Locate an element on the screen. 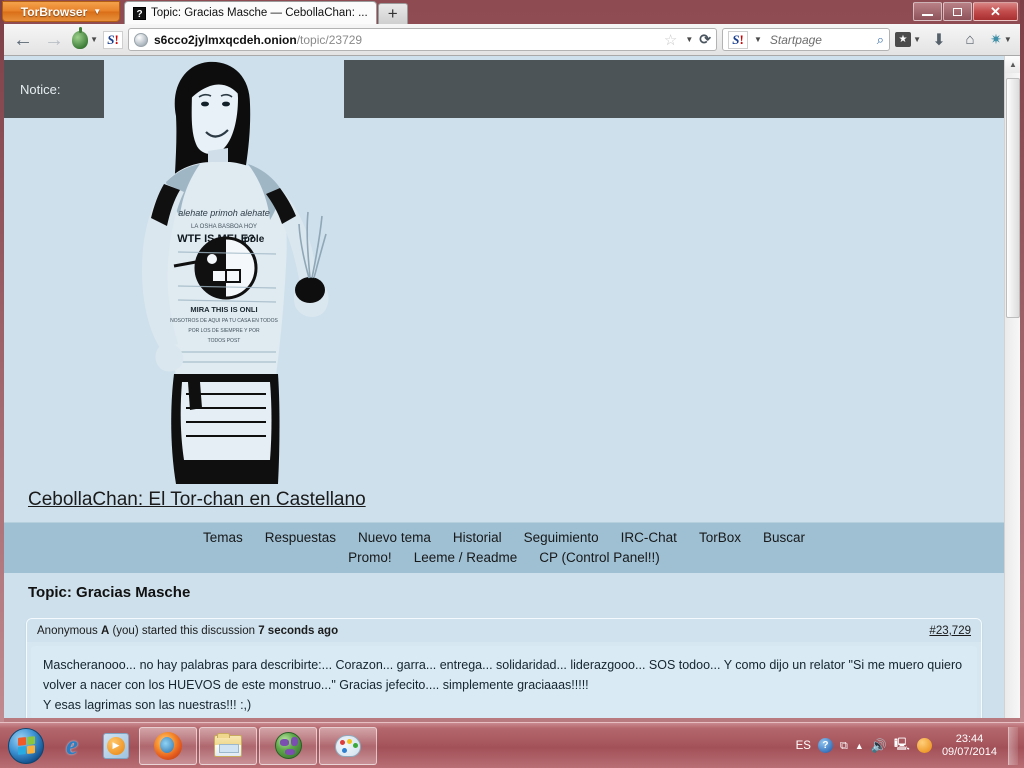 Image resolution: width=1024 pixels, height=768 pixels. clock: 23:44 09/07/2014 is located at coordinates (968, 746).